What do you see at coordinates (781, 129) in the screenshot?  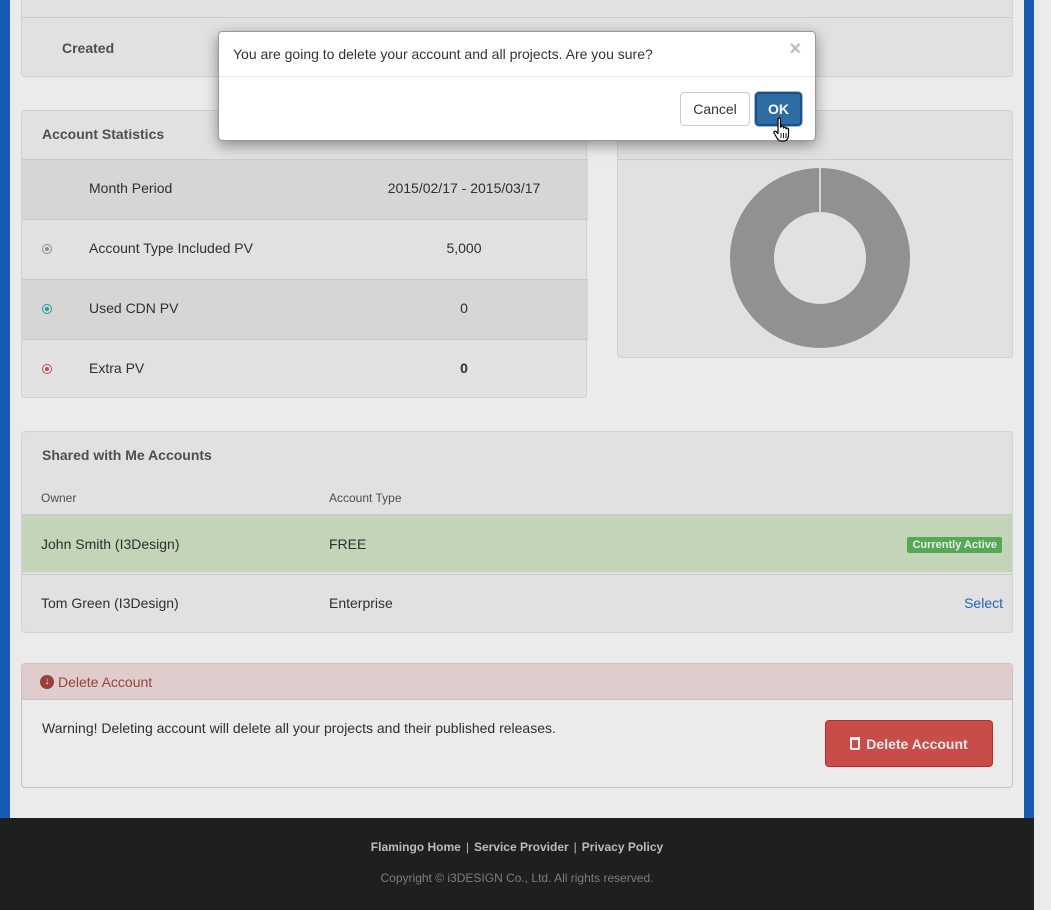 I see `hand-pointer-cursor-icon` at bounding box center [781, 129].